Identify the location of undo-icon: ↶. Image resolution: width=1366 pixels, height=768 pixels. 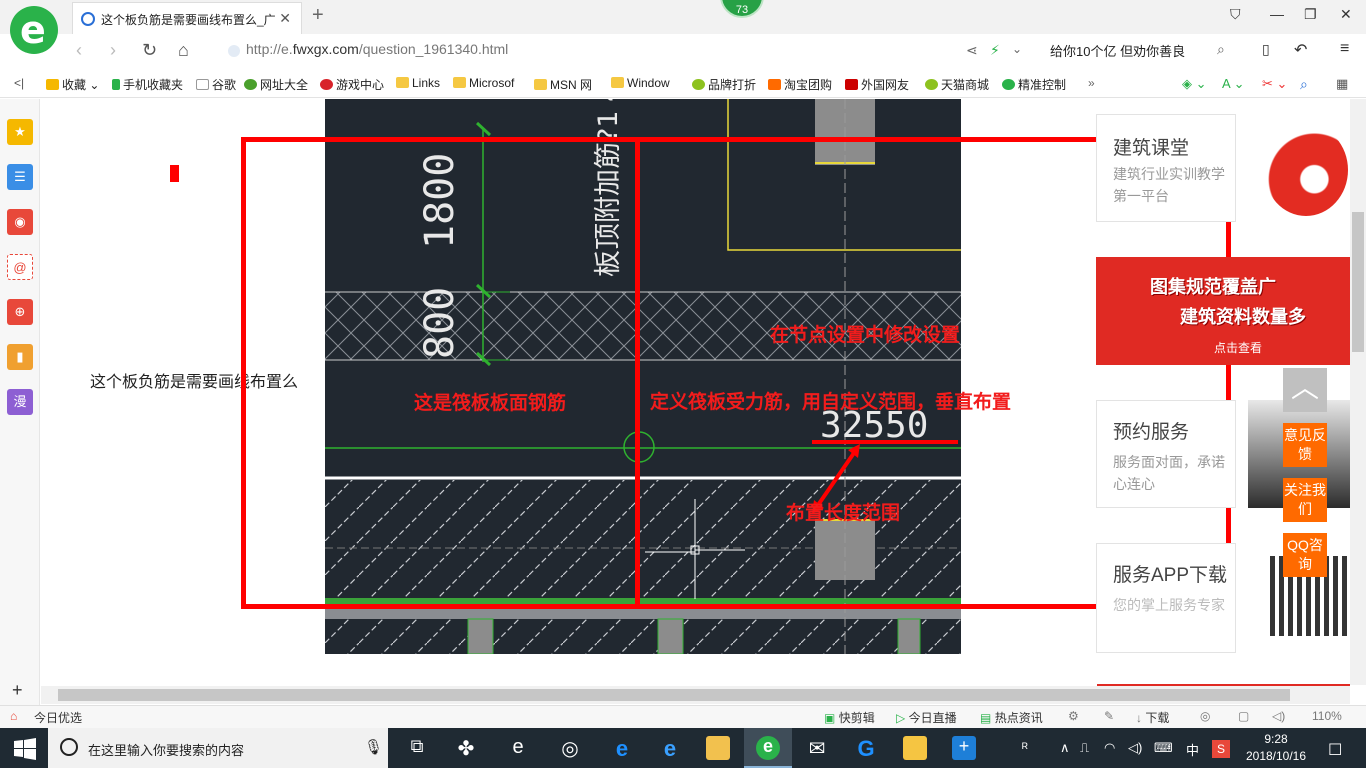
(1300, 50).